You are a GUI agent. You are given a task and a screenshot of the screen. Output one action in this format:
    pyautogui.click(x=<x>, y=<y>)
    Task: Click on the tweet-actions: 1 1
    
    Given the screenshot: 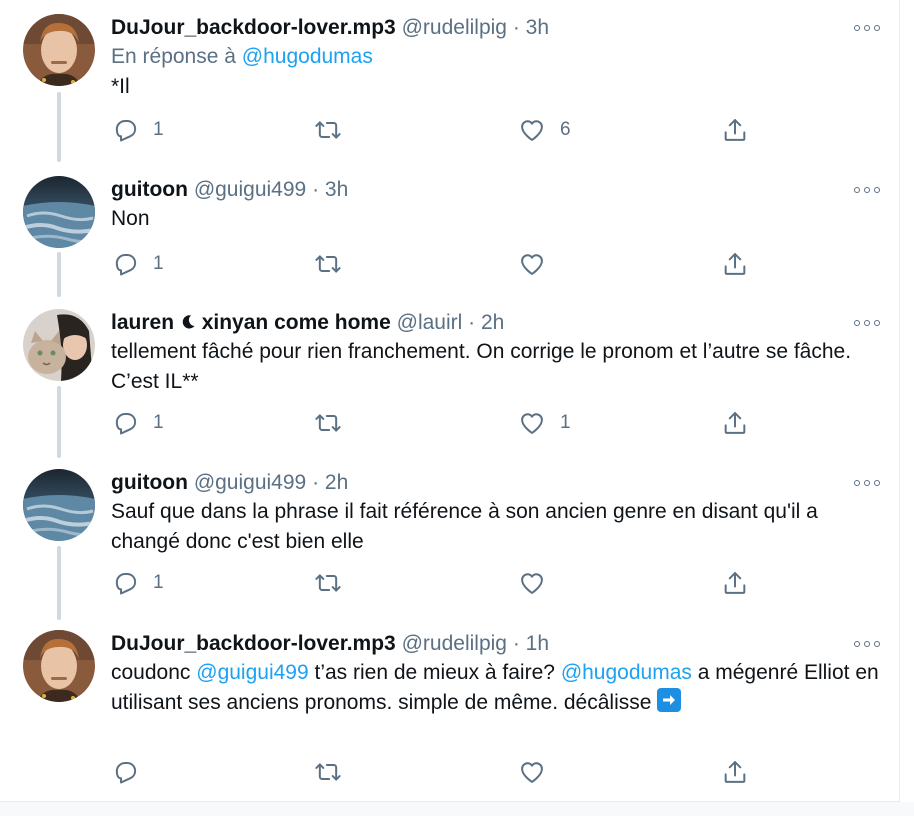 What is the action you would take?
    pyautogui.click(x=436, y=424)
    